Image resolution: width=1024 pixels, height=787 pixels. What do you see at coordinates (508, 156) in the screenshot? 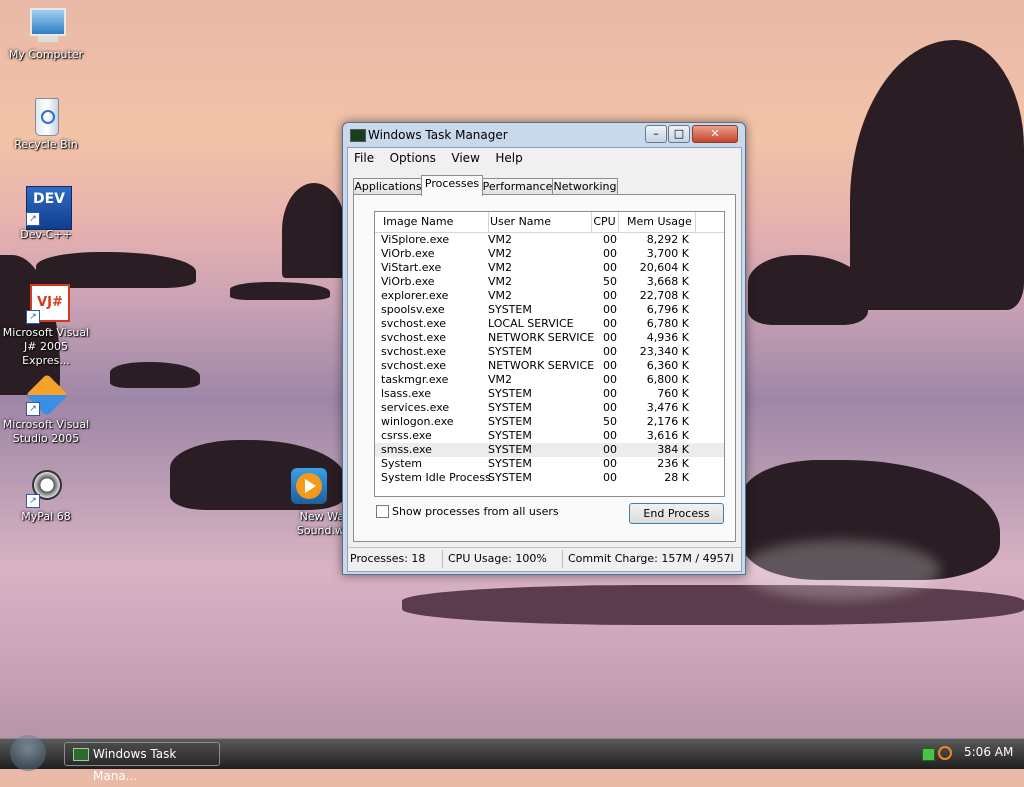
I see `menu-help: Help` at bounding box center [508, 156].